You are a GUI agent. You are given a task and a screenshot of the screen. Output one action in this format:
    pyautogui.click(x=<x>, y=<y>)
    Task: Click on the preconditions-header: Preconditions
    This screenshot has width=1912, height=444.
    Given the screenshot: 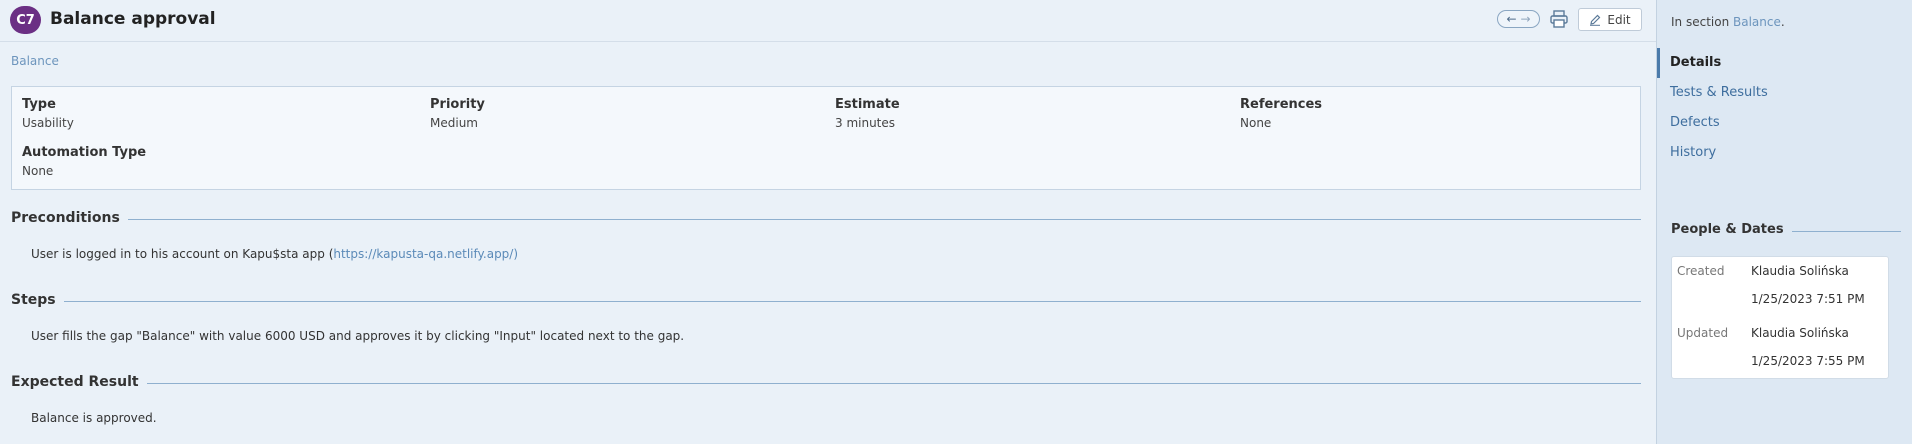 What is the action you would take?
    pyautogui.click(x=826, y=220)
    